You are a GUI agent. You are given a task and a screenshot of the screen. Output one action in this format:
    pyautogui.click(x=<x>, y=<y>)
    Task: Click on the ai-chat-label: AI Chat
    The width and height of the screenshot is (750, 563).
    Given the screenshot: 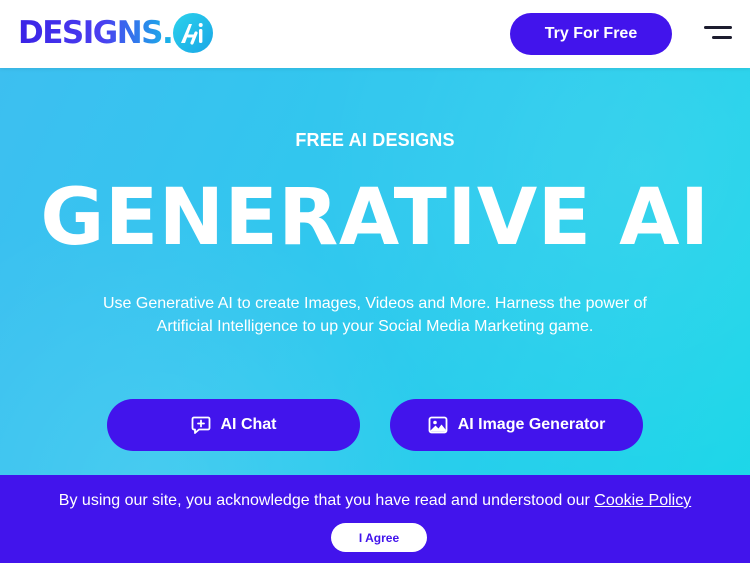 What is the action you would take?
    pyautogui.click(x=248, y=424)
    